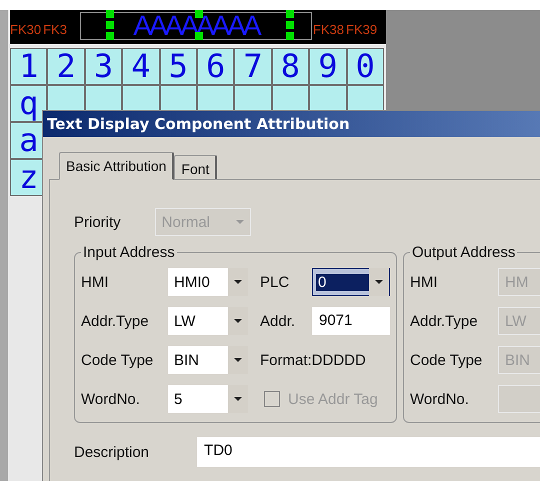 This screenshot has height=481, width=540. What do you see at coordinates (178, 66) in the screenshot?
I see `keypad-key: 5` at bounding box center [178, 66].